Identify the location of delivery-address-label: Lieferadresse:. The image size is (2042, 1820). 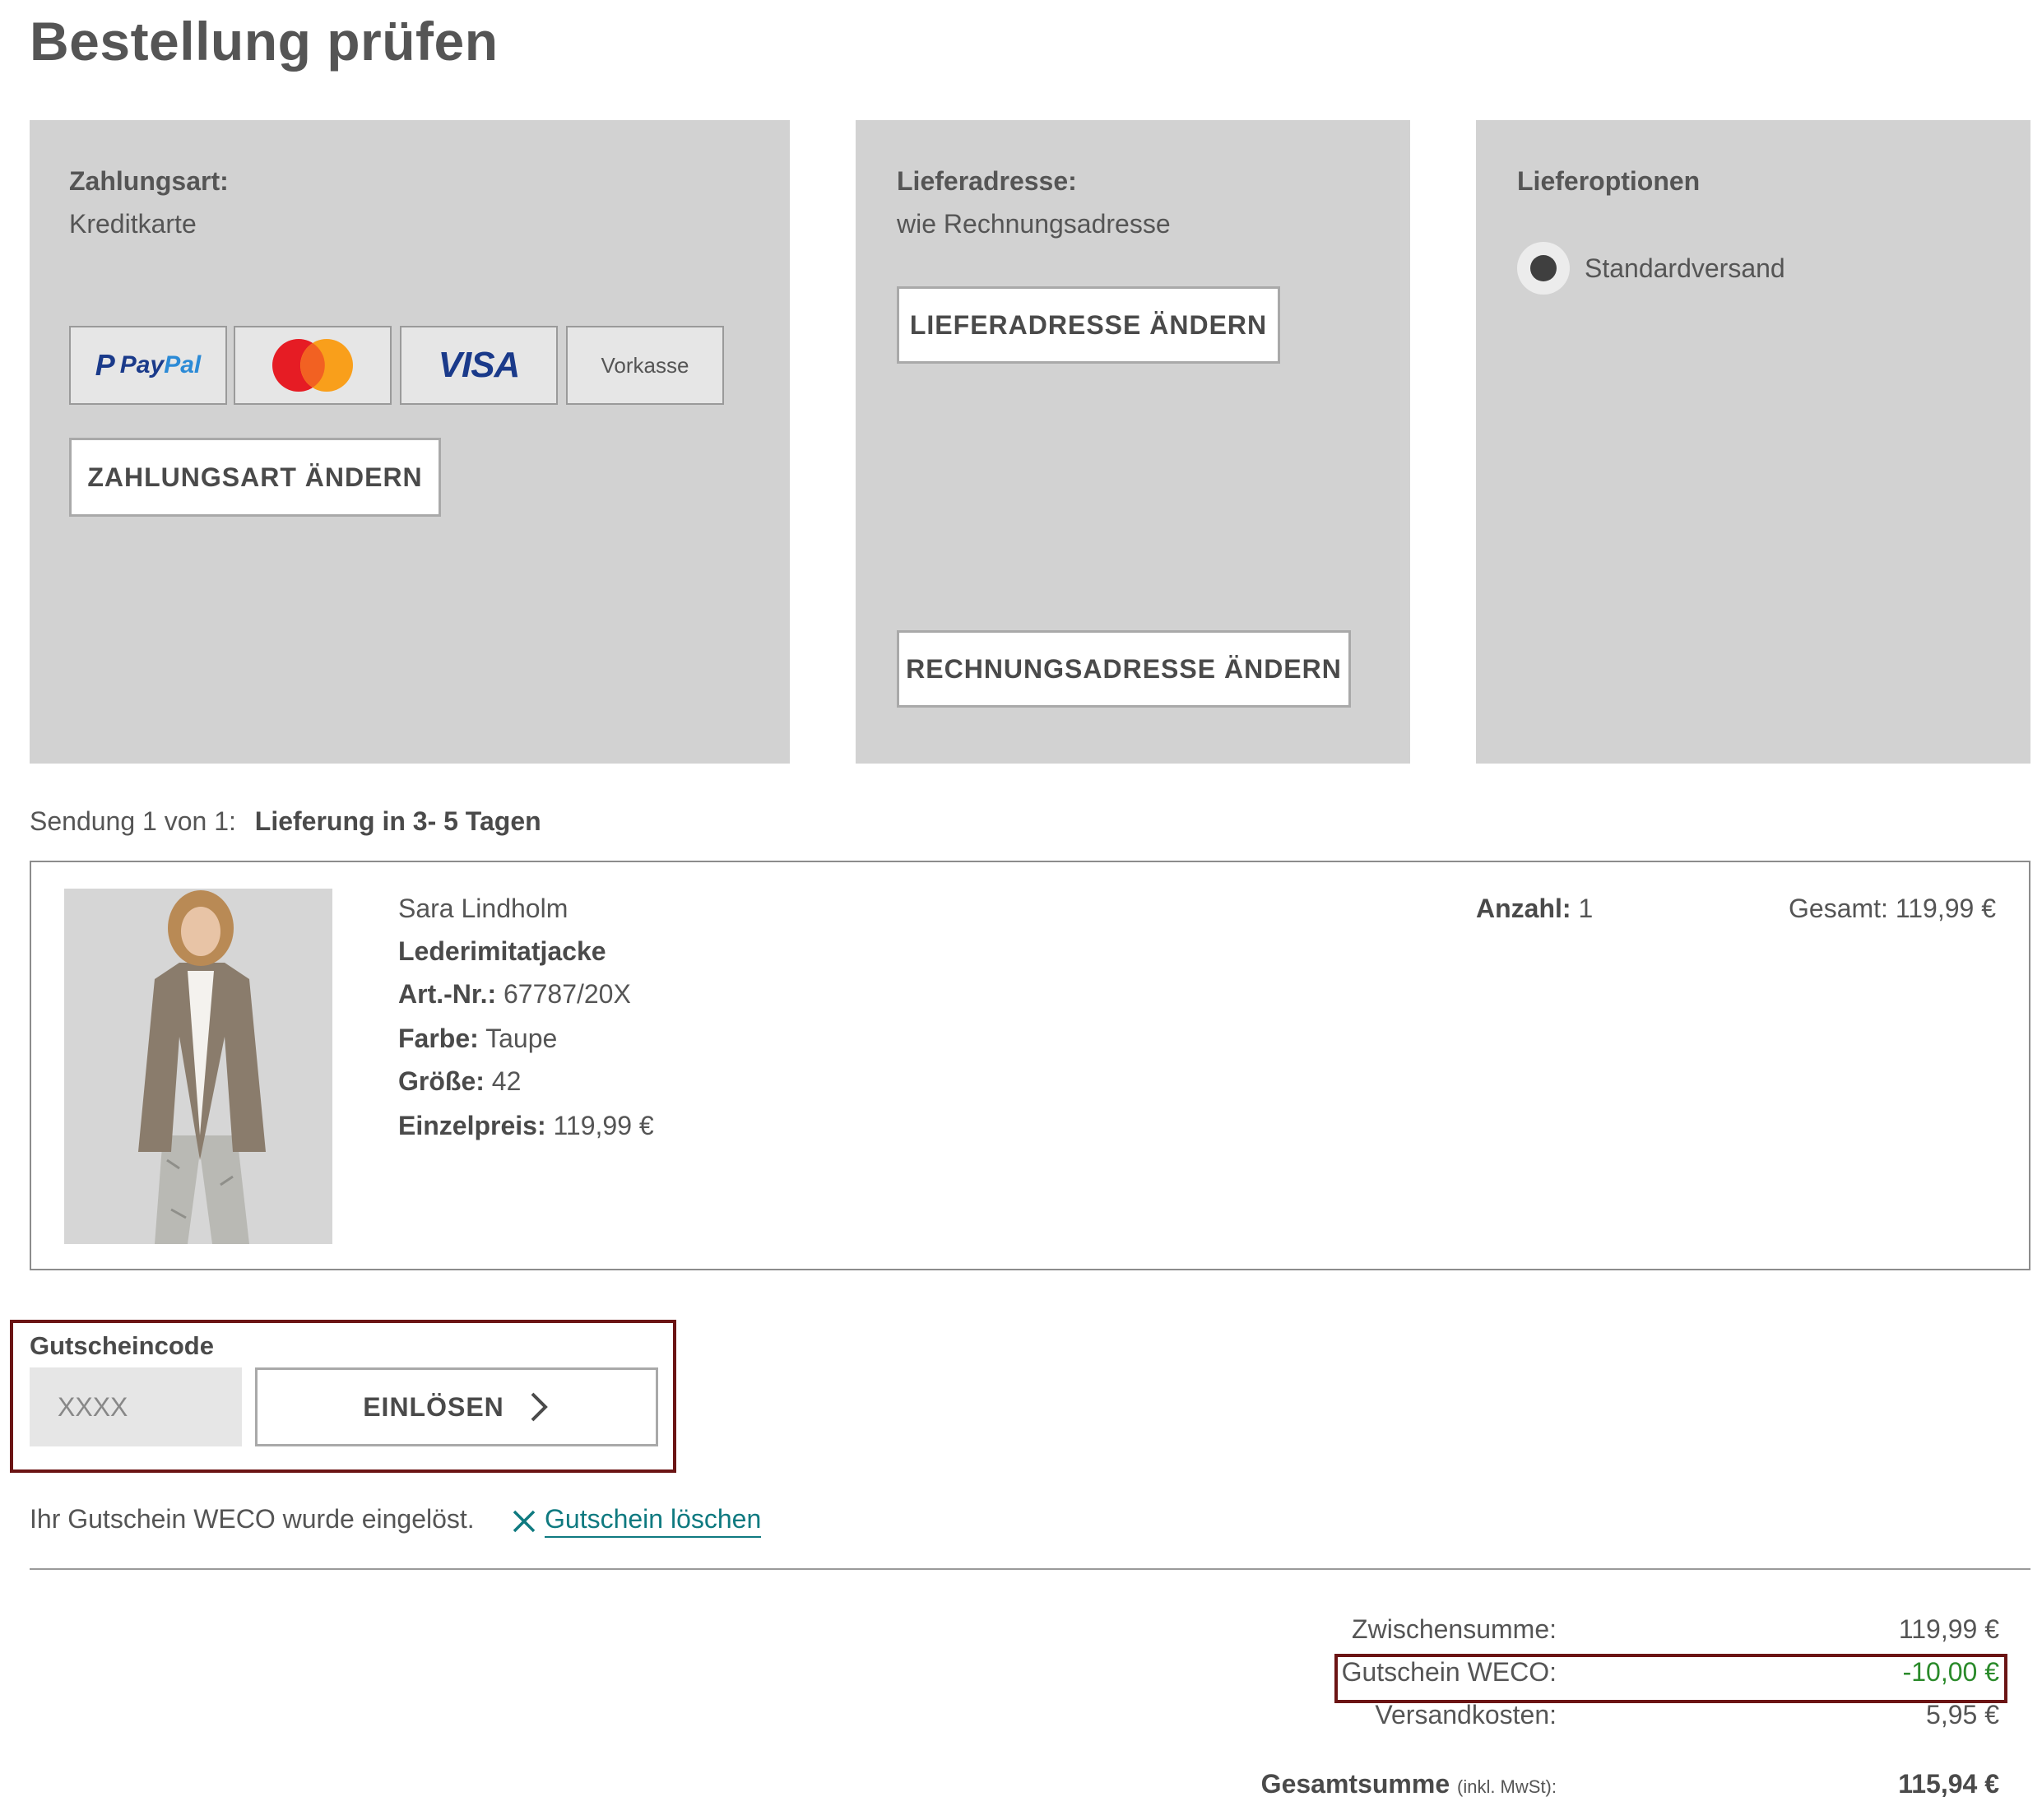
(987, 181).